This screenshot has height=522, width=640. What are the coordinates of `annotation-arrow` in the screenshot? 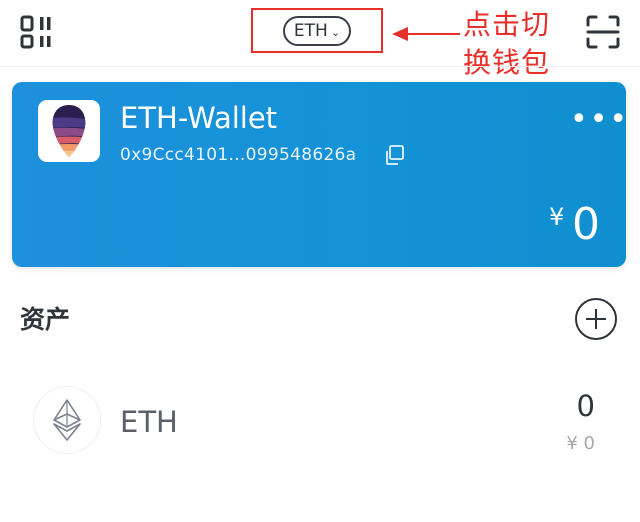 It's located at (426, 34).